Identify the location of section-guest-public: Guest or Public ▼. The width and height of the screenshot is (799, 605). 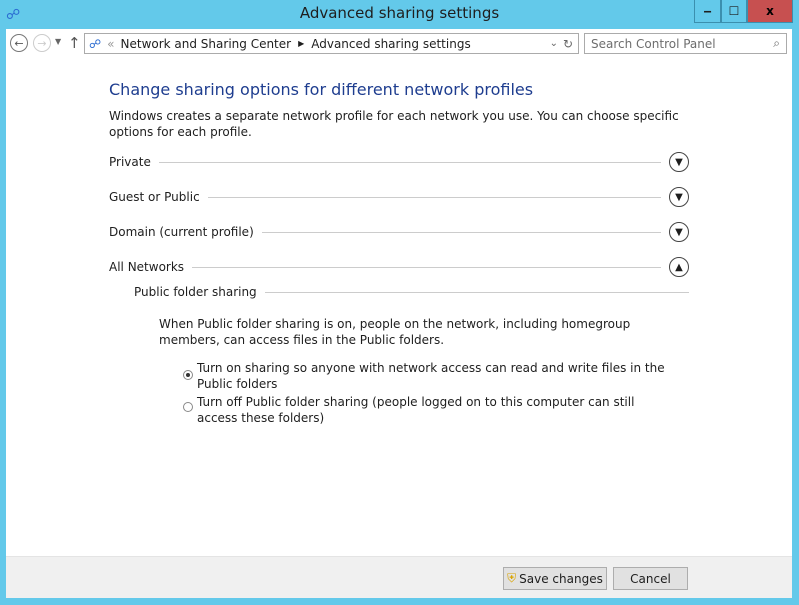
(399, 197).